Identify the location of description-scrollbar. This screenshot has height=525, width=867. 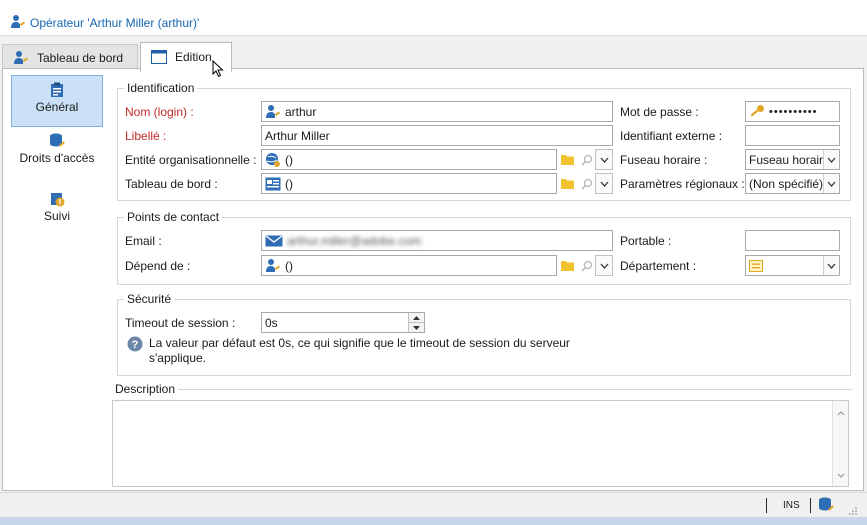
(840, 443).